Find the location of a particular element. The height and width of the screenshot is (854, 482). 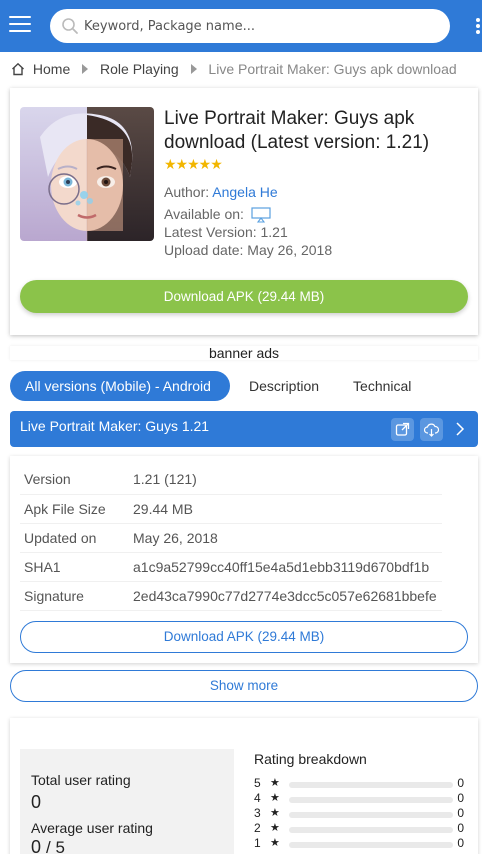

rating-row: 3 ★ 0 is located at coordinates (361, 813).